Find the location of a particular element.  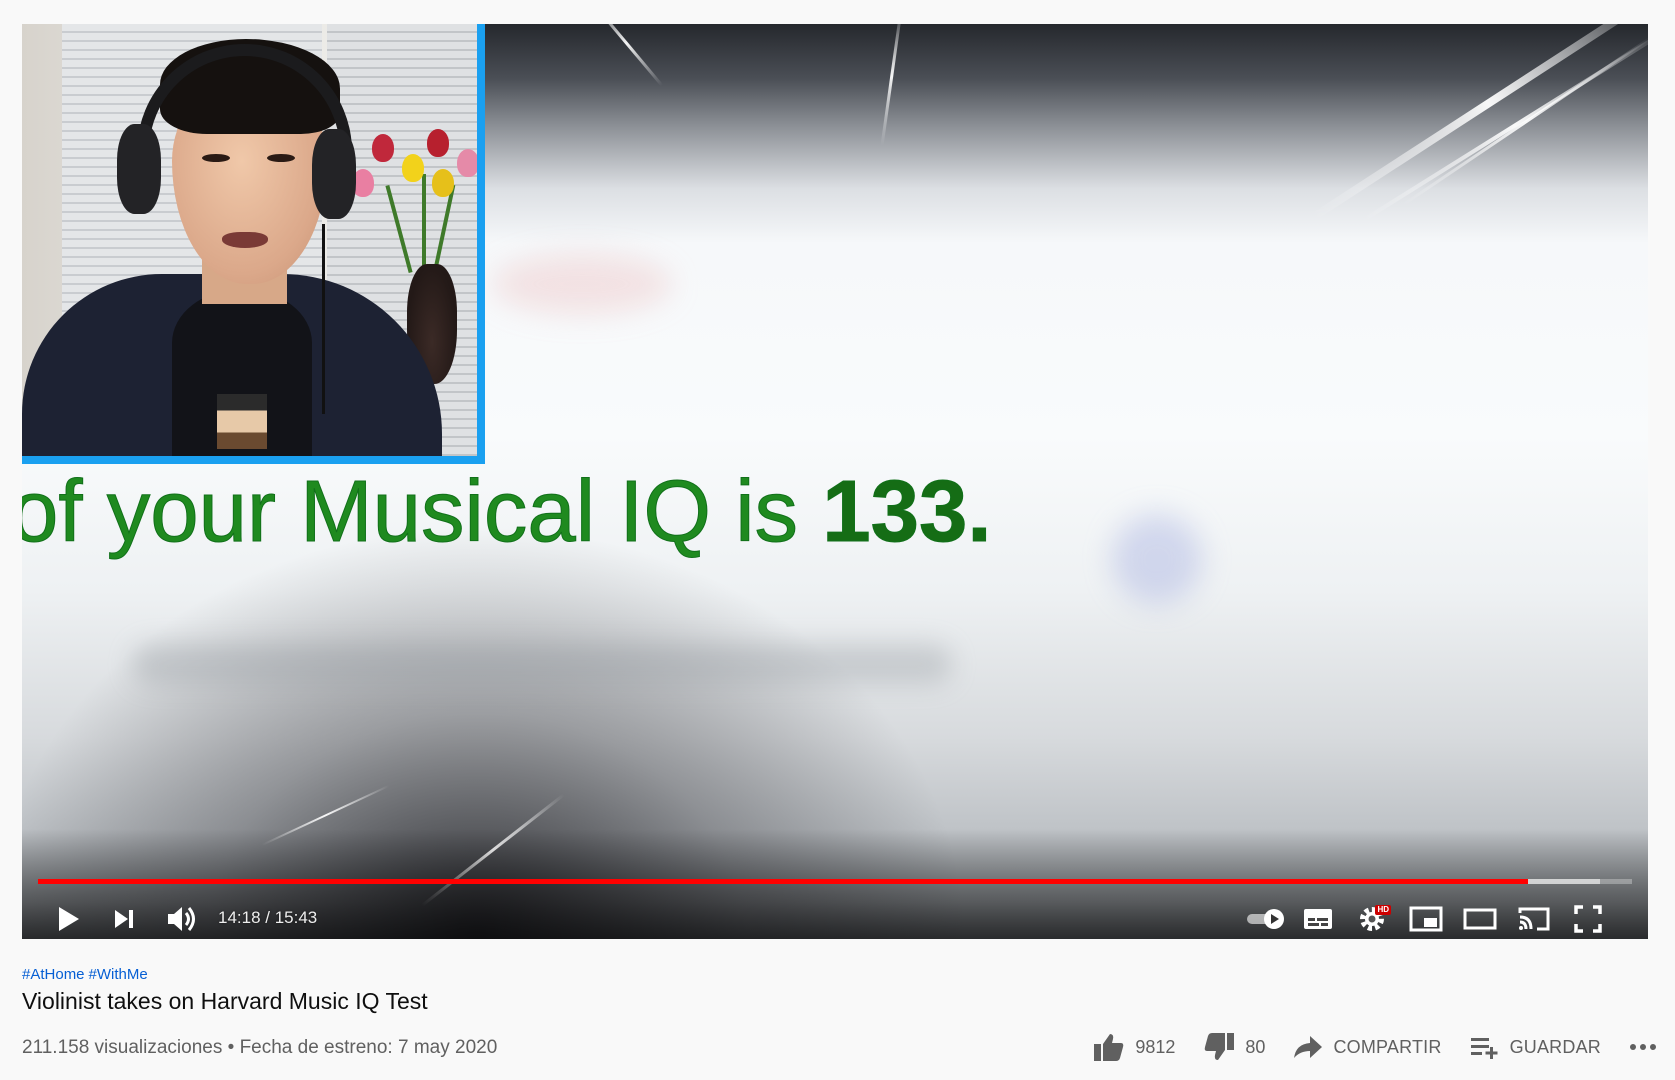

progress-bar is located at coordinates (835, 881).